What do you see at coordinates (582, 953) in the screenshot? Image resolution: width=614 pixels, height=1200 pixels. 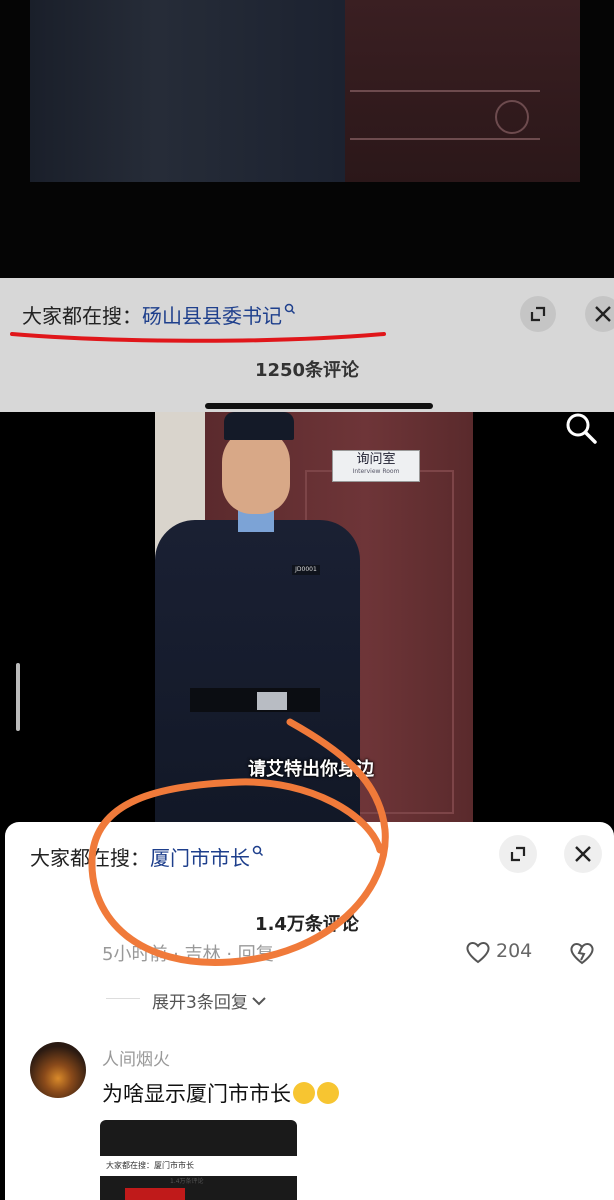 I see `dislike-icon` at bounding box center [582, 953].